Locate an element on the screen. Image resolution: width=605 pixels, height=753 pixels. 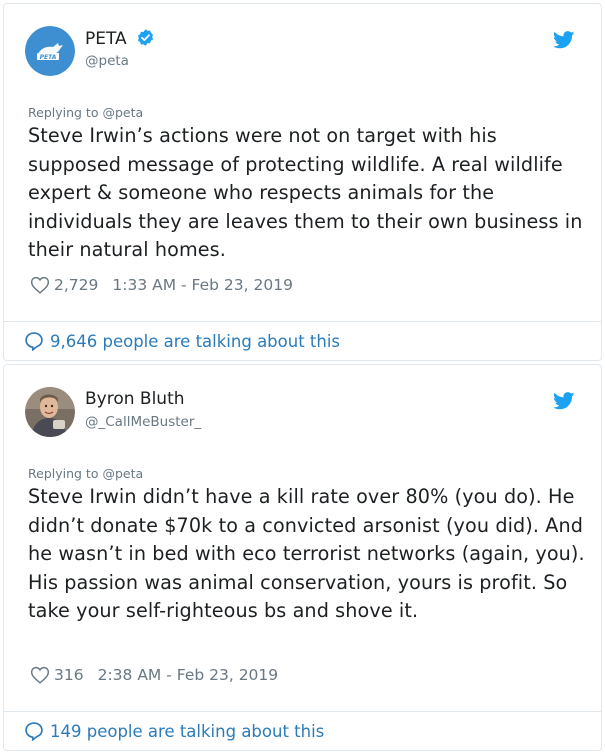
tweet-meta: 2,729 1:33 AM - Feb 23, 2019 is located at coordinates (161, 285).